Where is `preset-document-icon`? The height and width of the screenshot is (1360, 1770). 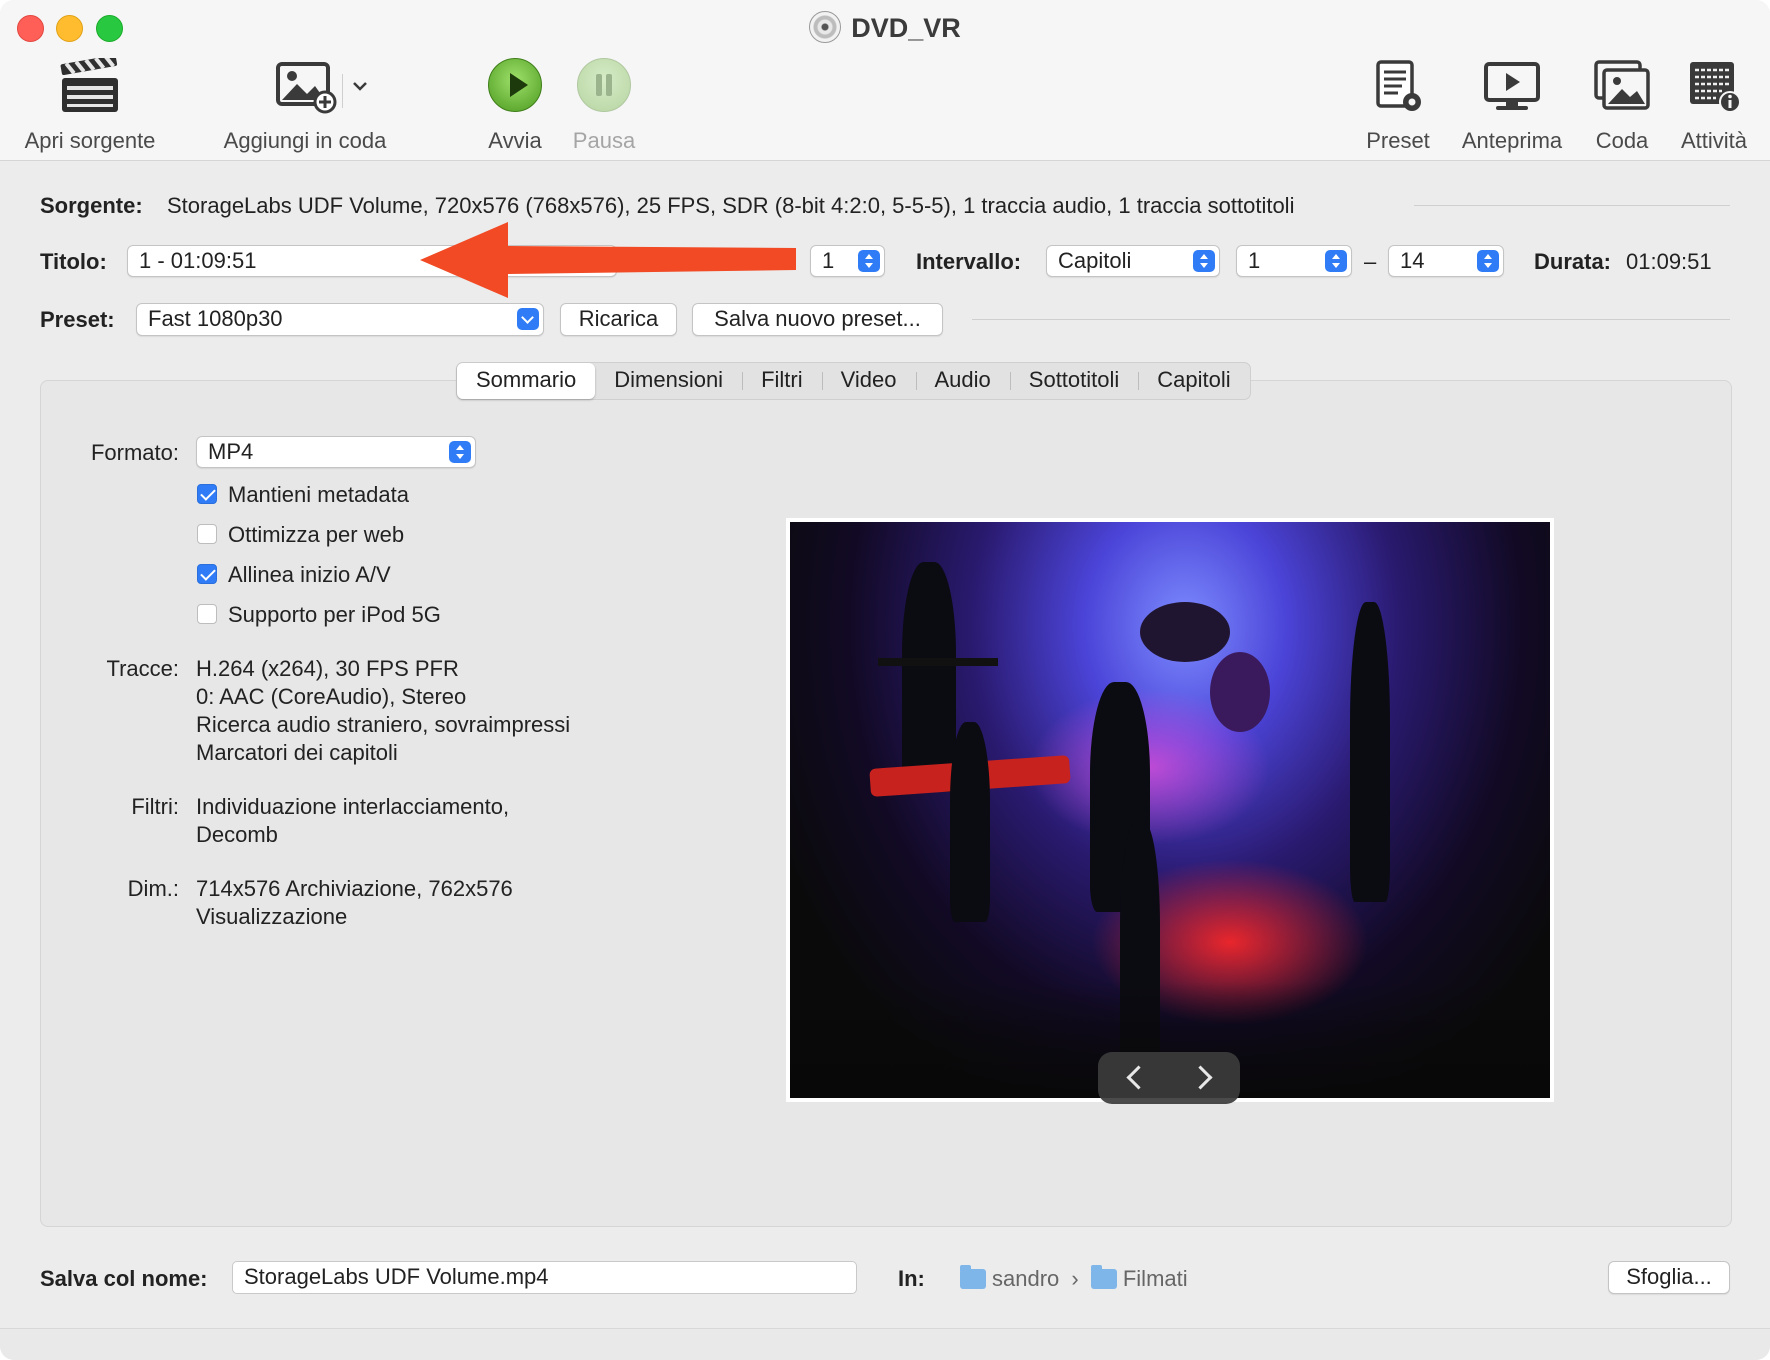
preset-document-icon is located at coordinates (1398, 85).